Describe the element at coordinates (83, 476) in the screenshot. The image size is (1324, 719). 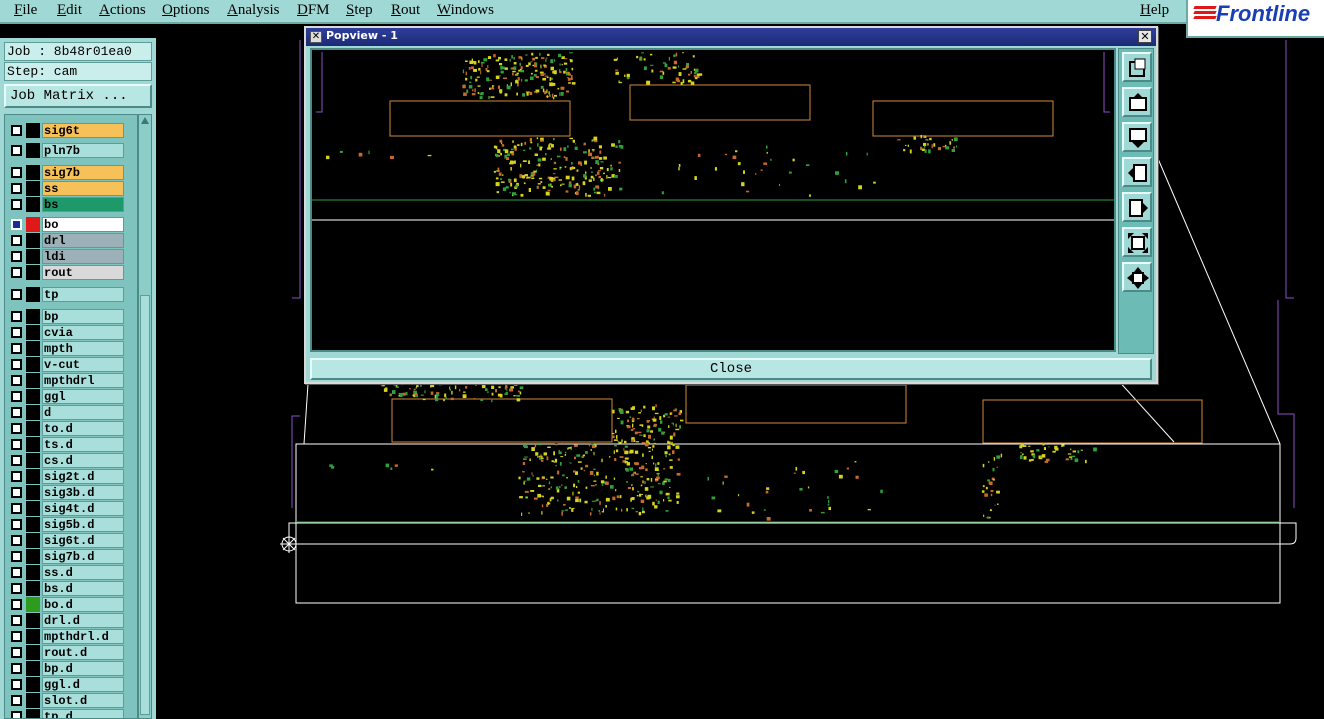
I see `layer-name: sig2t.d` at that location.